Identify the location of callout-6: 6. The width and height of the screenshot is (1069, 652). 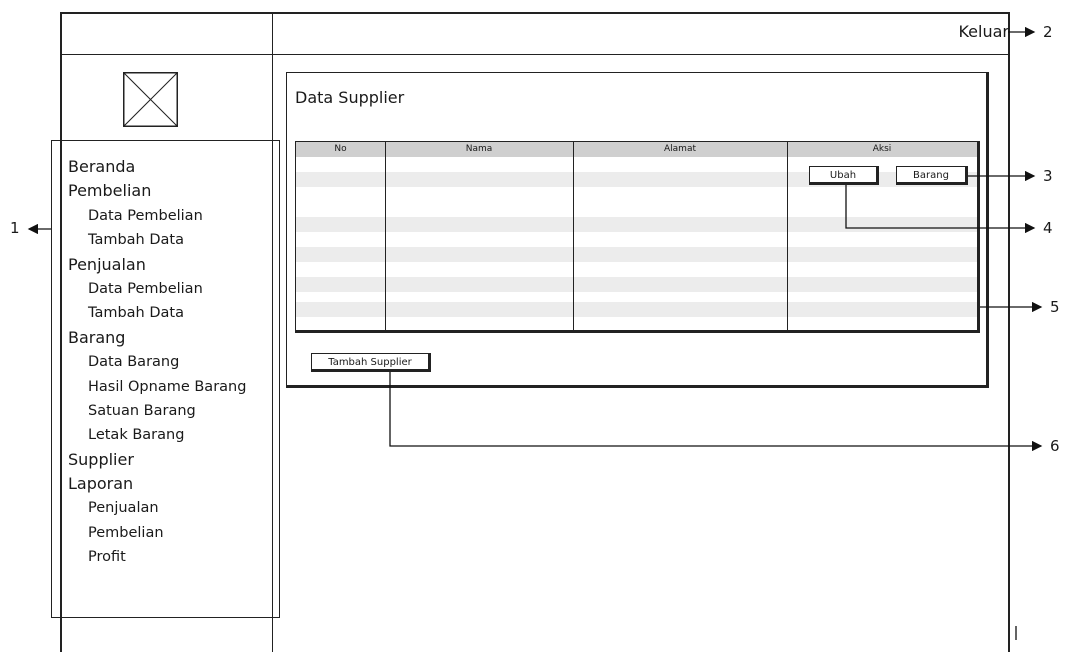
(1055, 446).